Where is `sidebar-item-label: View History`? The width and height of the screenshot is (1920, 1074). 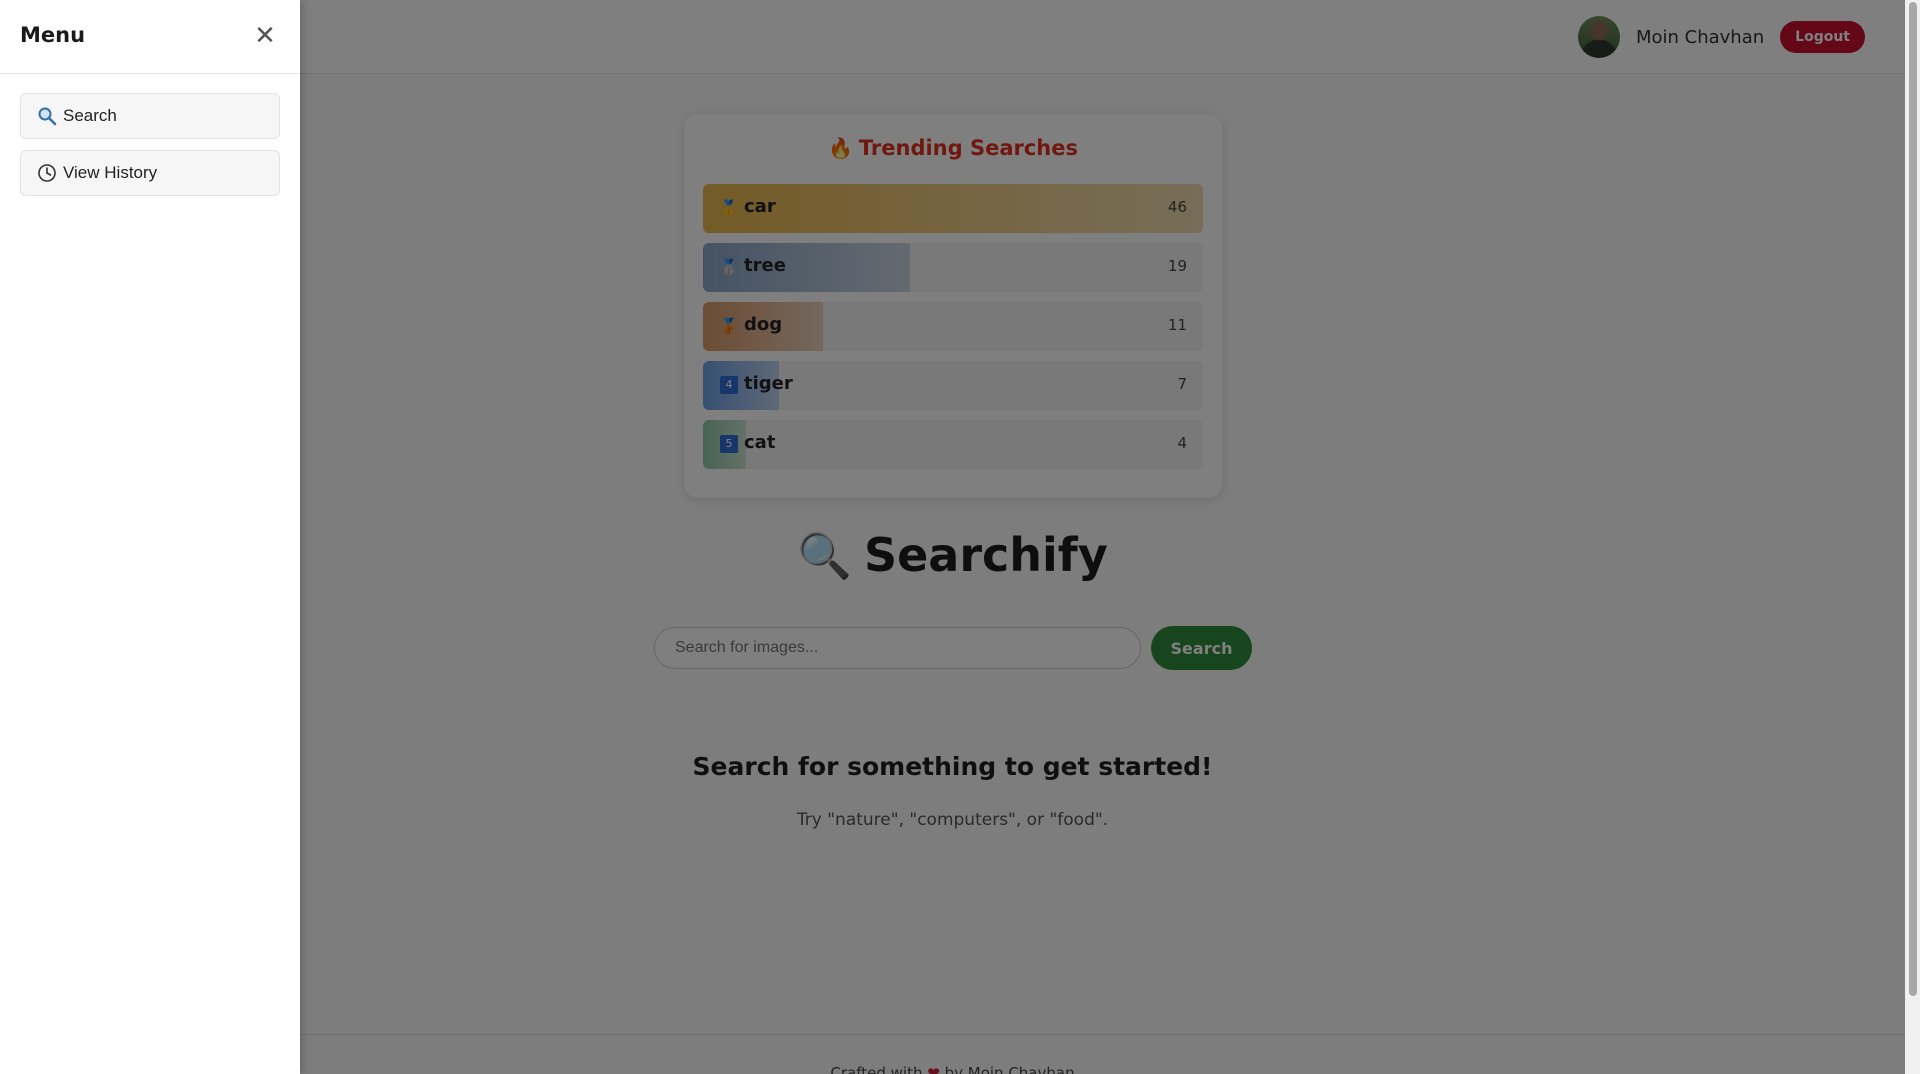 sidebar-item-label: View History is located at coordinates (110, 172).